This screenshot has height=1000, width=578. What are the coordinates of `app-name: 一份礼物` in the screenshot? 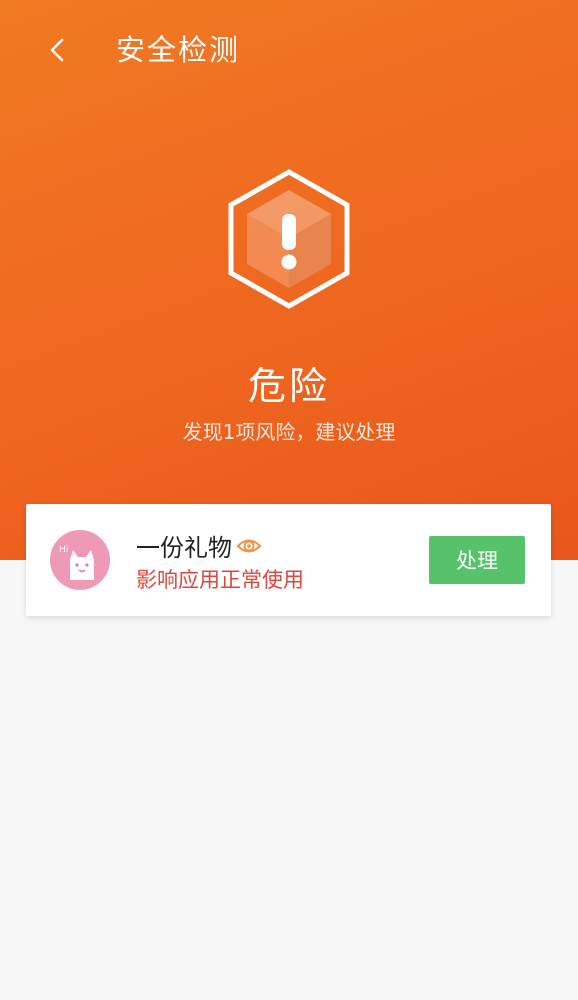 It's located at (199, 545).